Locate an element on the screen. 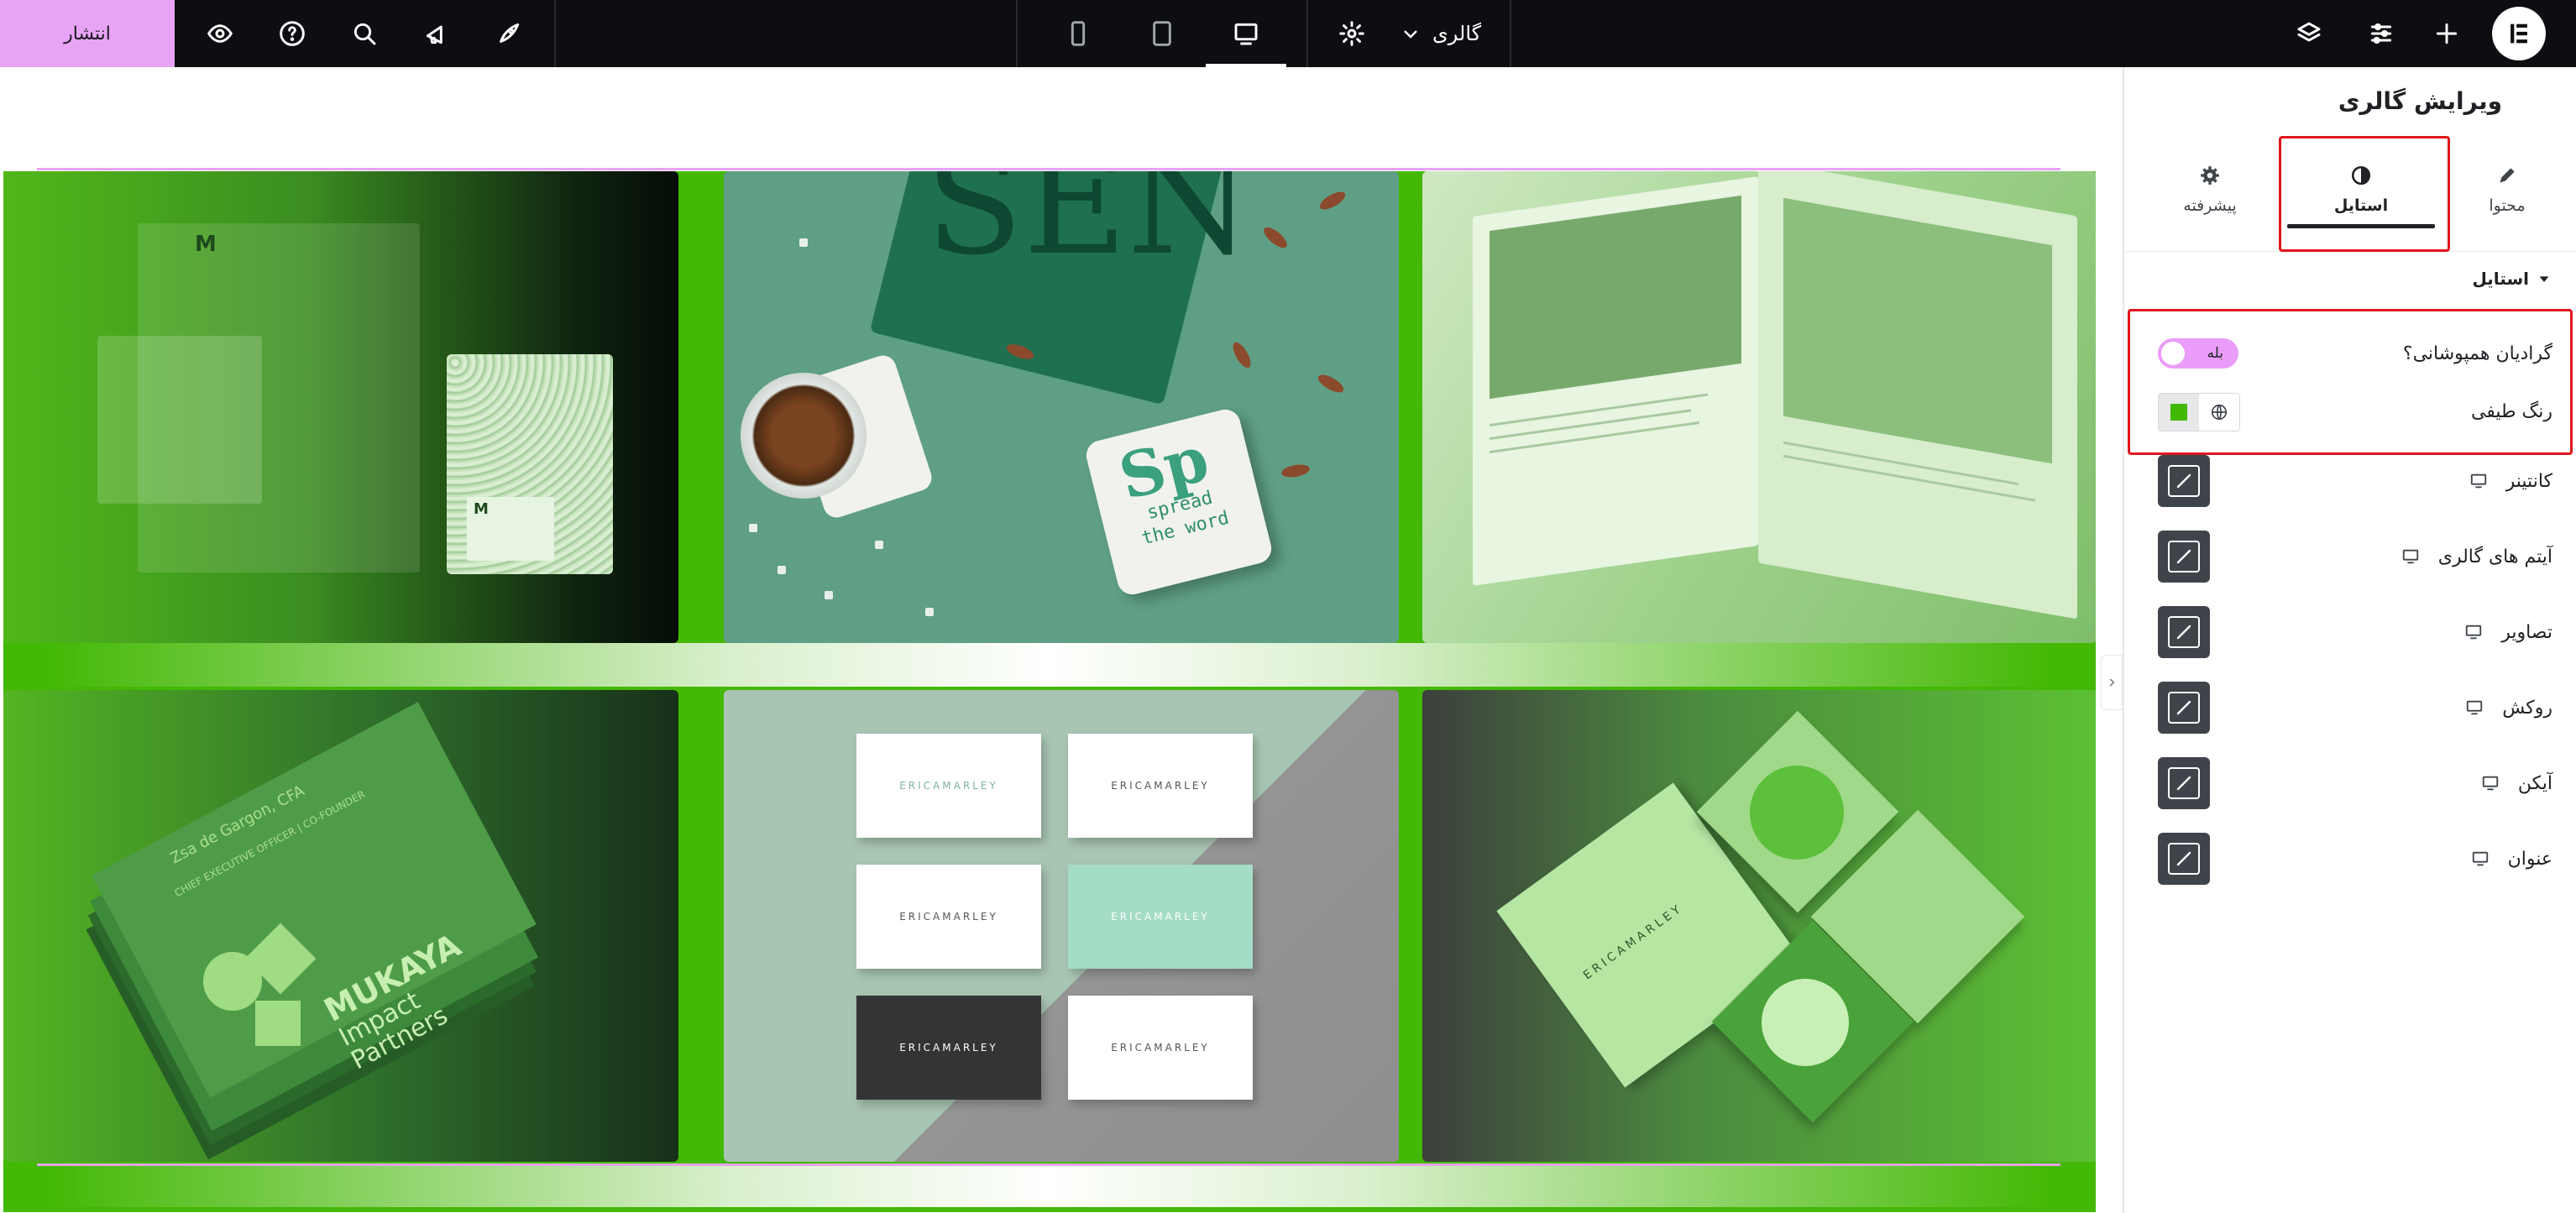 This screenshot has width=2576, height=1213. tab-advanced: پیشرفته is located at coordinates (2210, 189).